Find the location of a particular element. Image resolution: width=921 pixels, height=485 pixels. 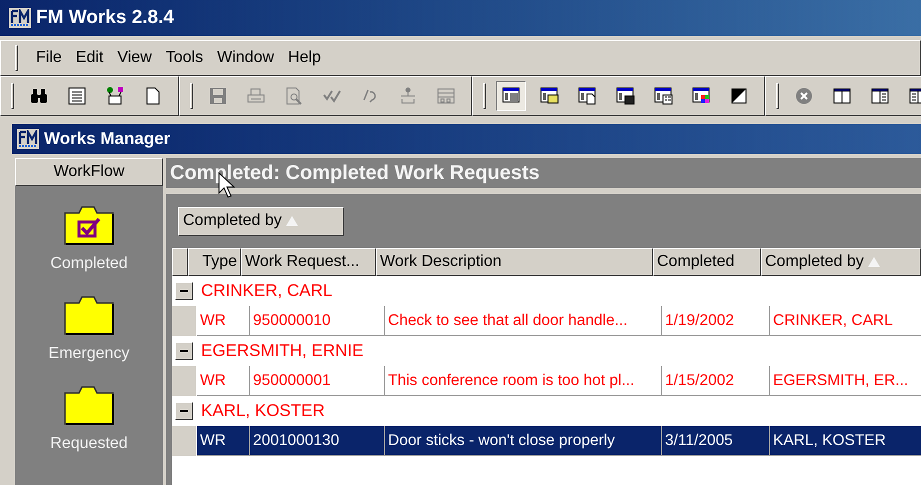

toolbar-button is located at coordinates (511, 96).